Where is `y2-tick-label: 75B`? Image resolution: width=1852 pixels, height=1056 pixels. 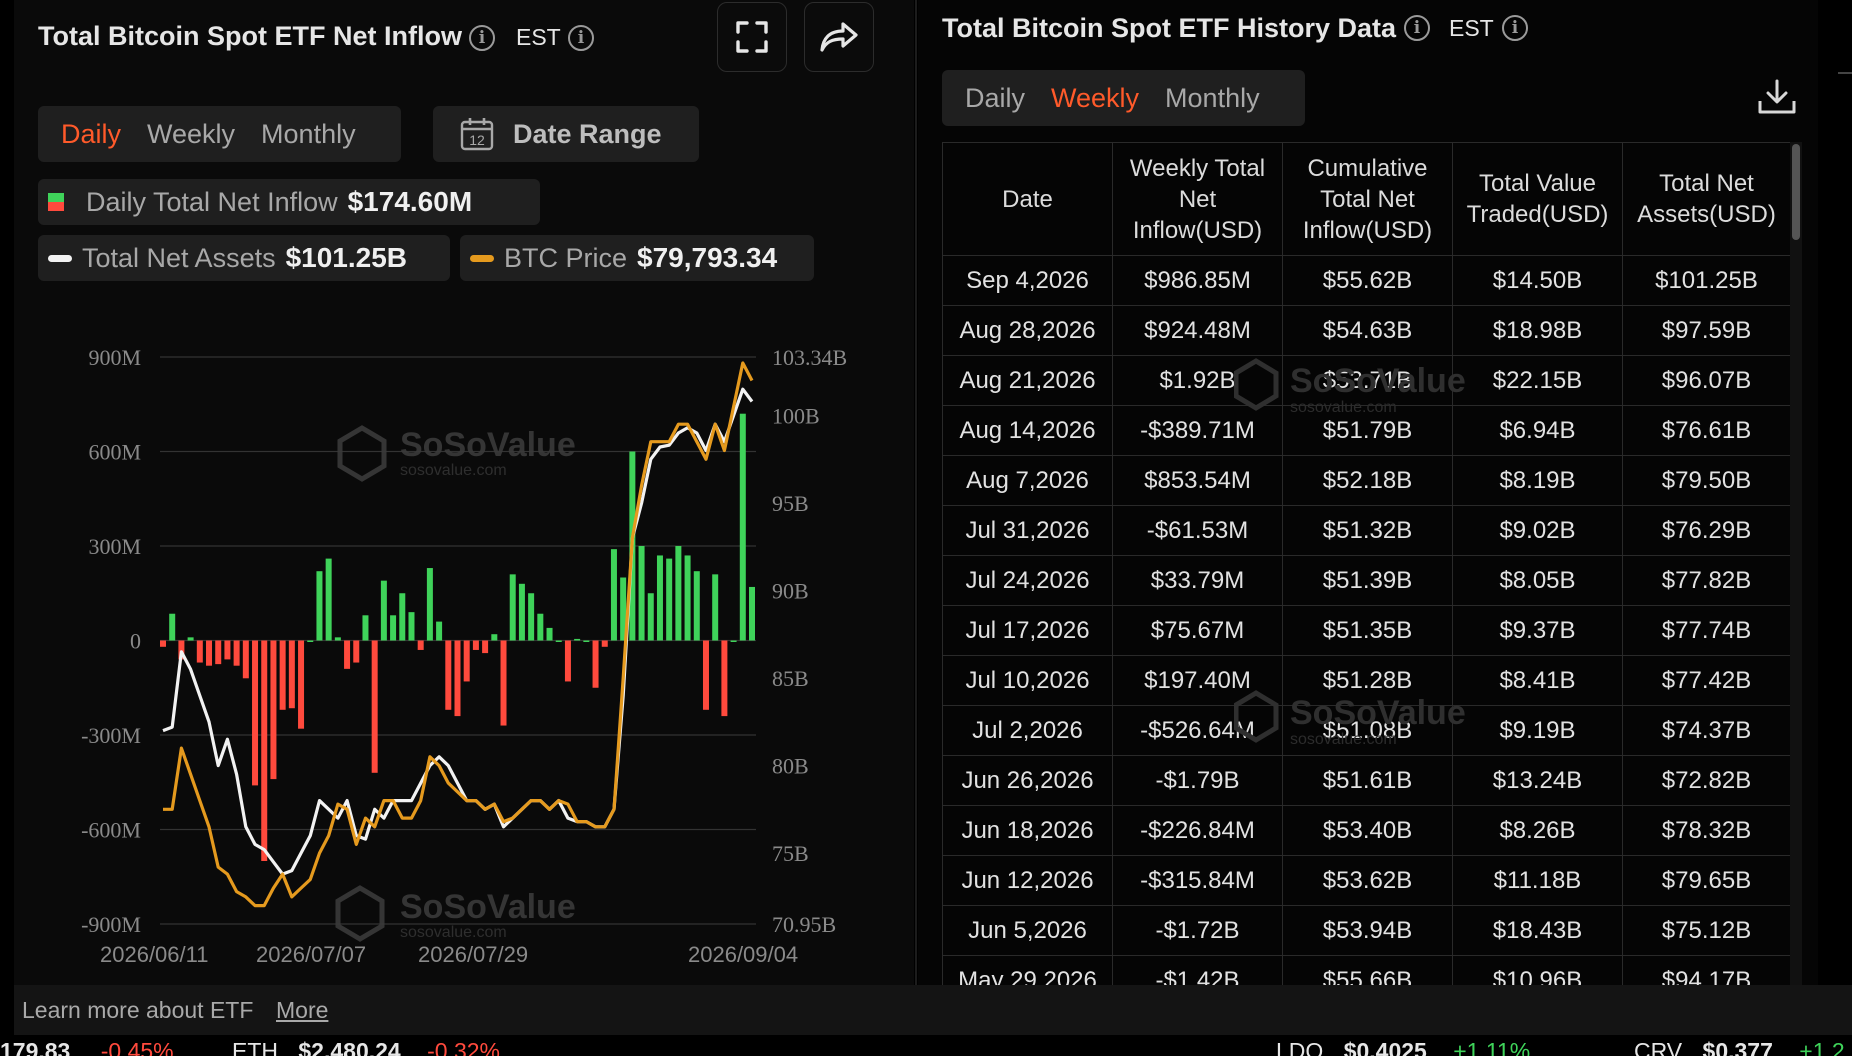
y2-tick-label: 75B is located at coordinates (790, 853).